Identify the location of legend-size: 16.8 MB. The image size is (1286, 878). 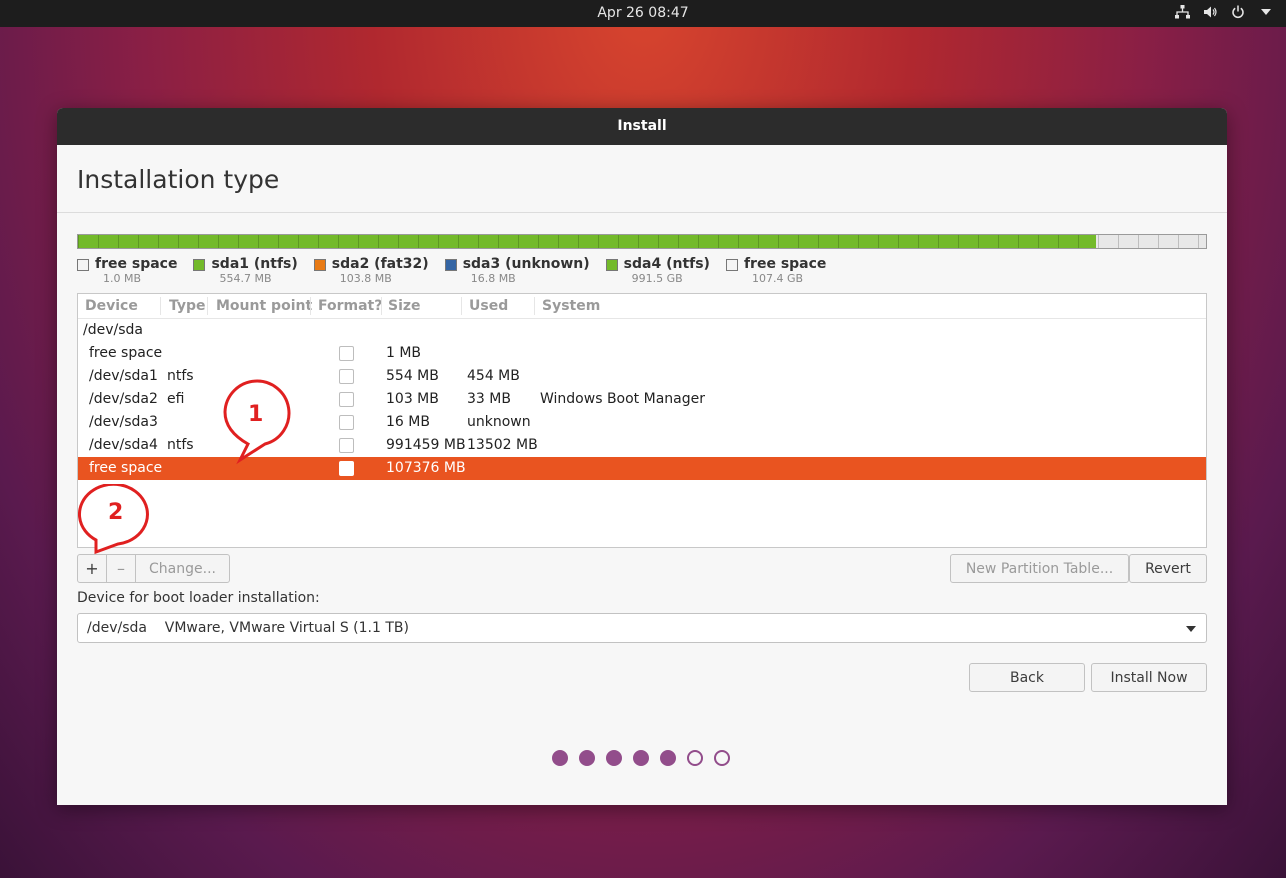
(493, 278).